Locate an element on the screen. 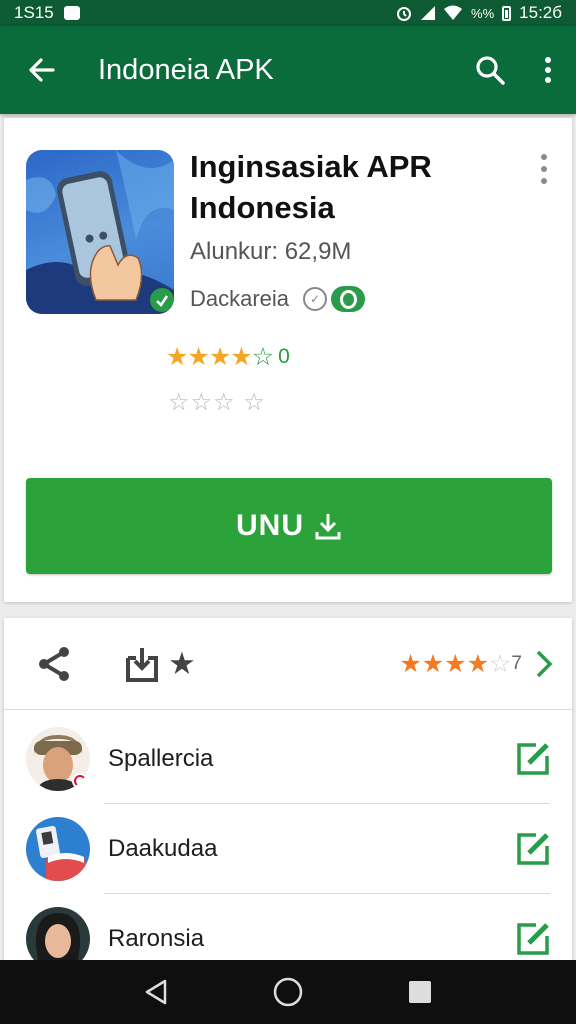 This screenshot has height=1024, width=576. ratings-chevron-button is located at coordinates (544, 664).